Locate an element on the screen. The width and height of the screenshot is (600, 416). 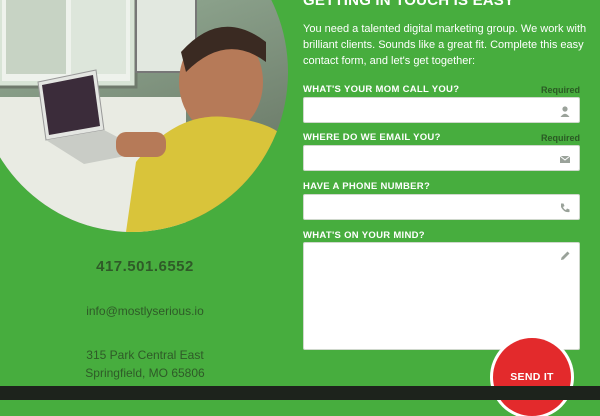
envelope-icon is located at coordinates (565, 159).